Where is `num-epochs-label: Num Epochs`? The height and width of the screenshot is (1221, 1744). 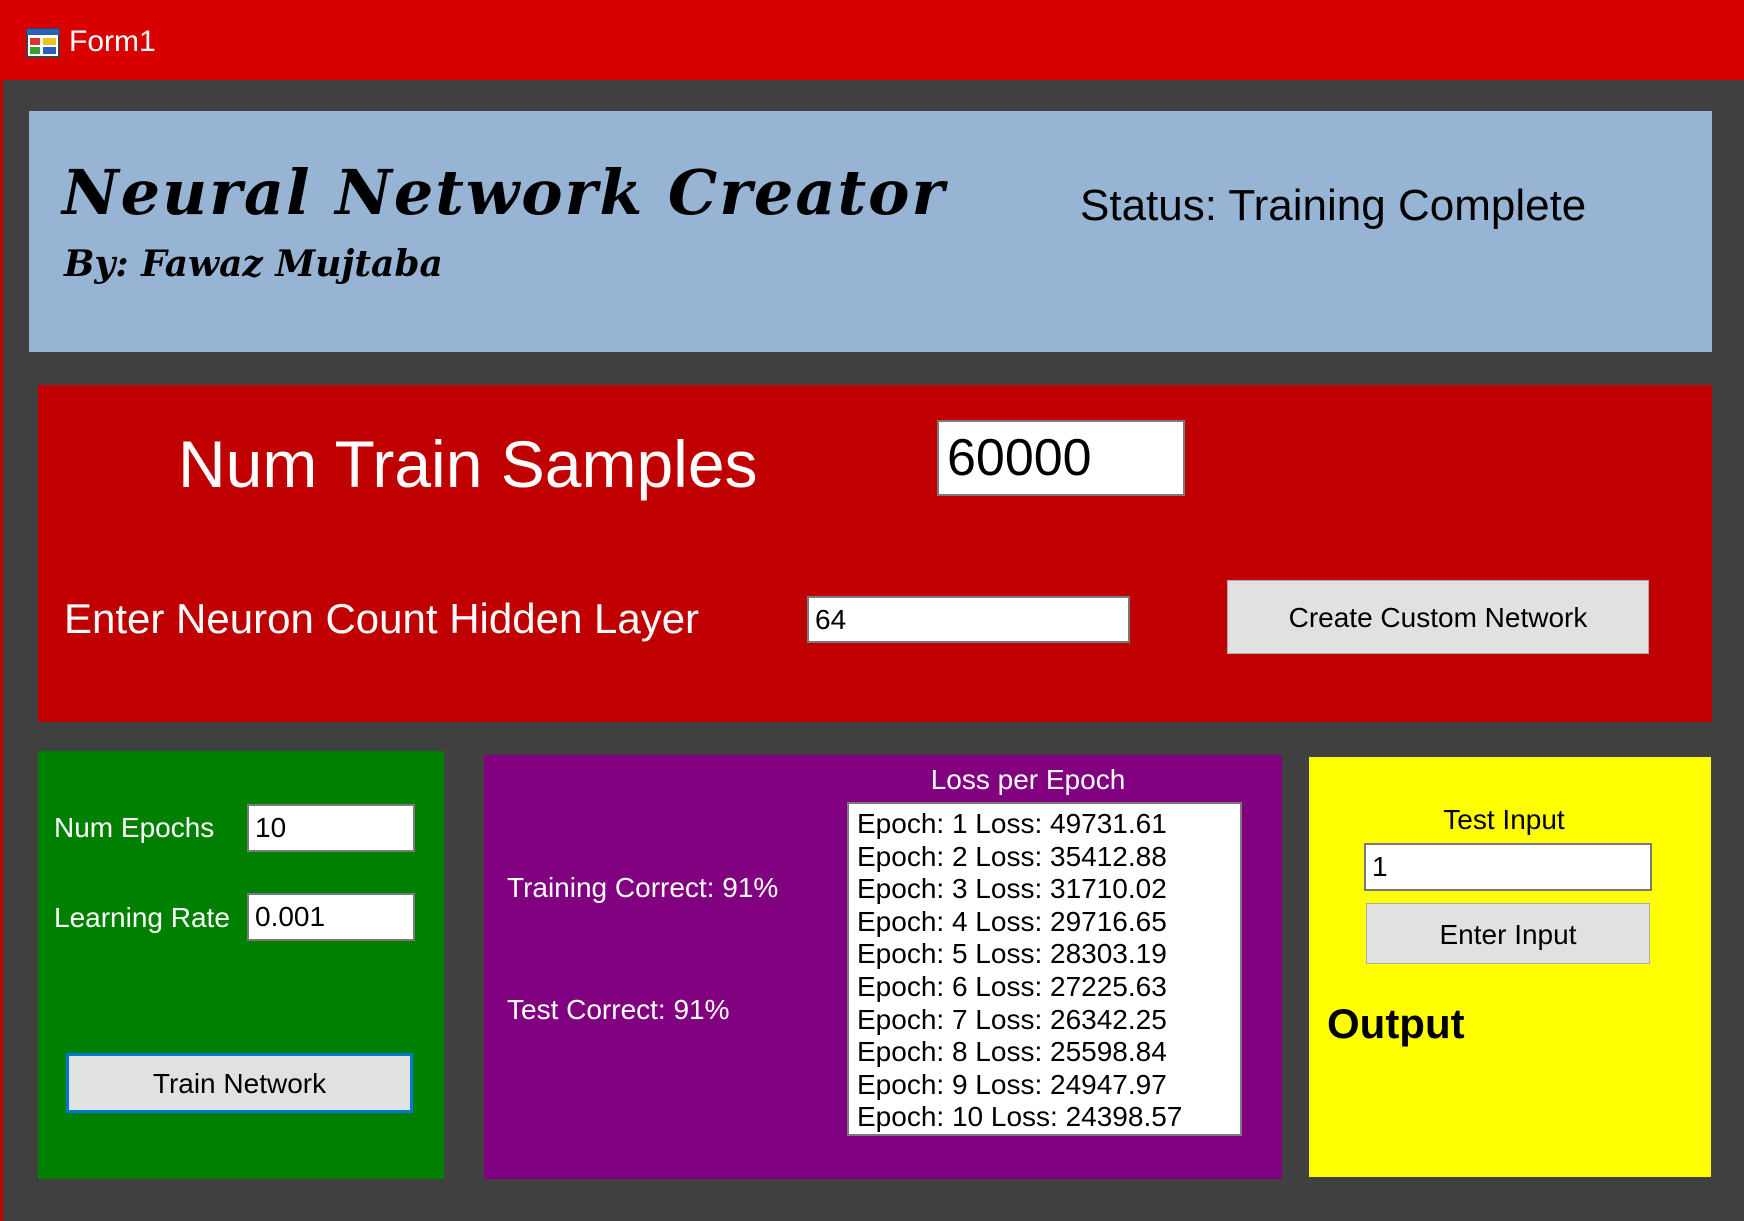 num-epochs-label: Num Epochs is located at coordinates (134, 827).